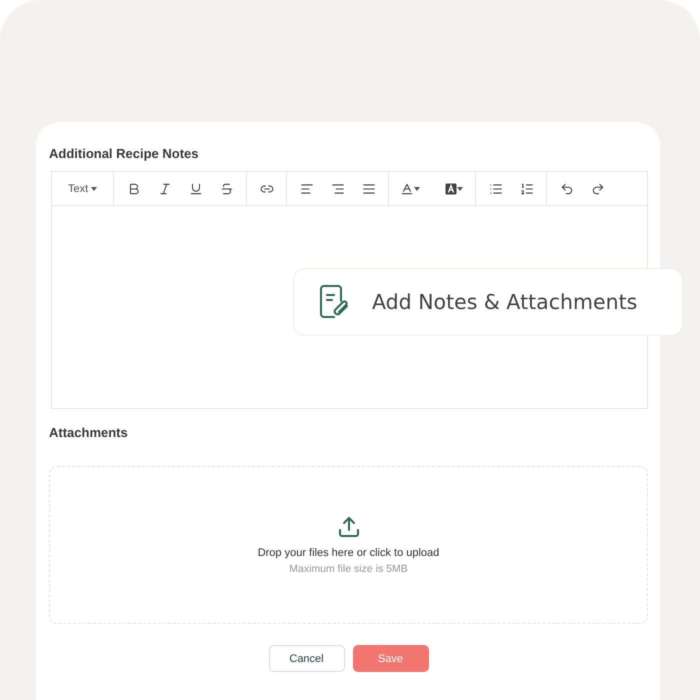 Image resolution: width=700 pixels, height=700 pixels. What do you see at coordinates (124, 153) in the screenshot?
I see `section-title: Additional Recipe Notes` at bounding box center [124, 153].